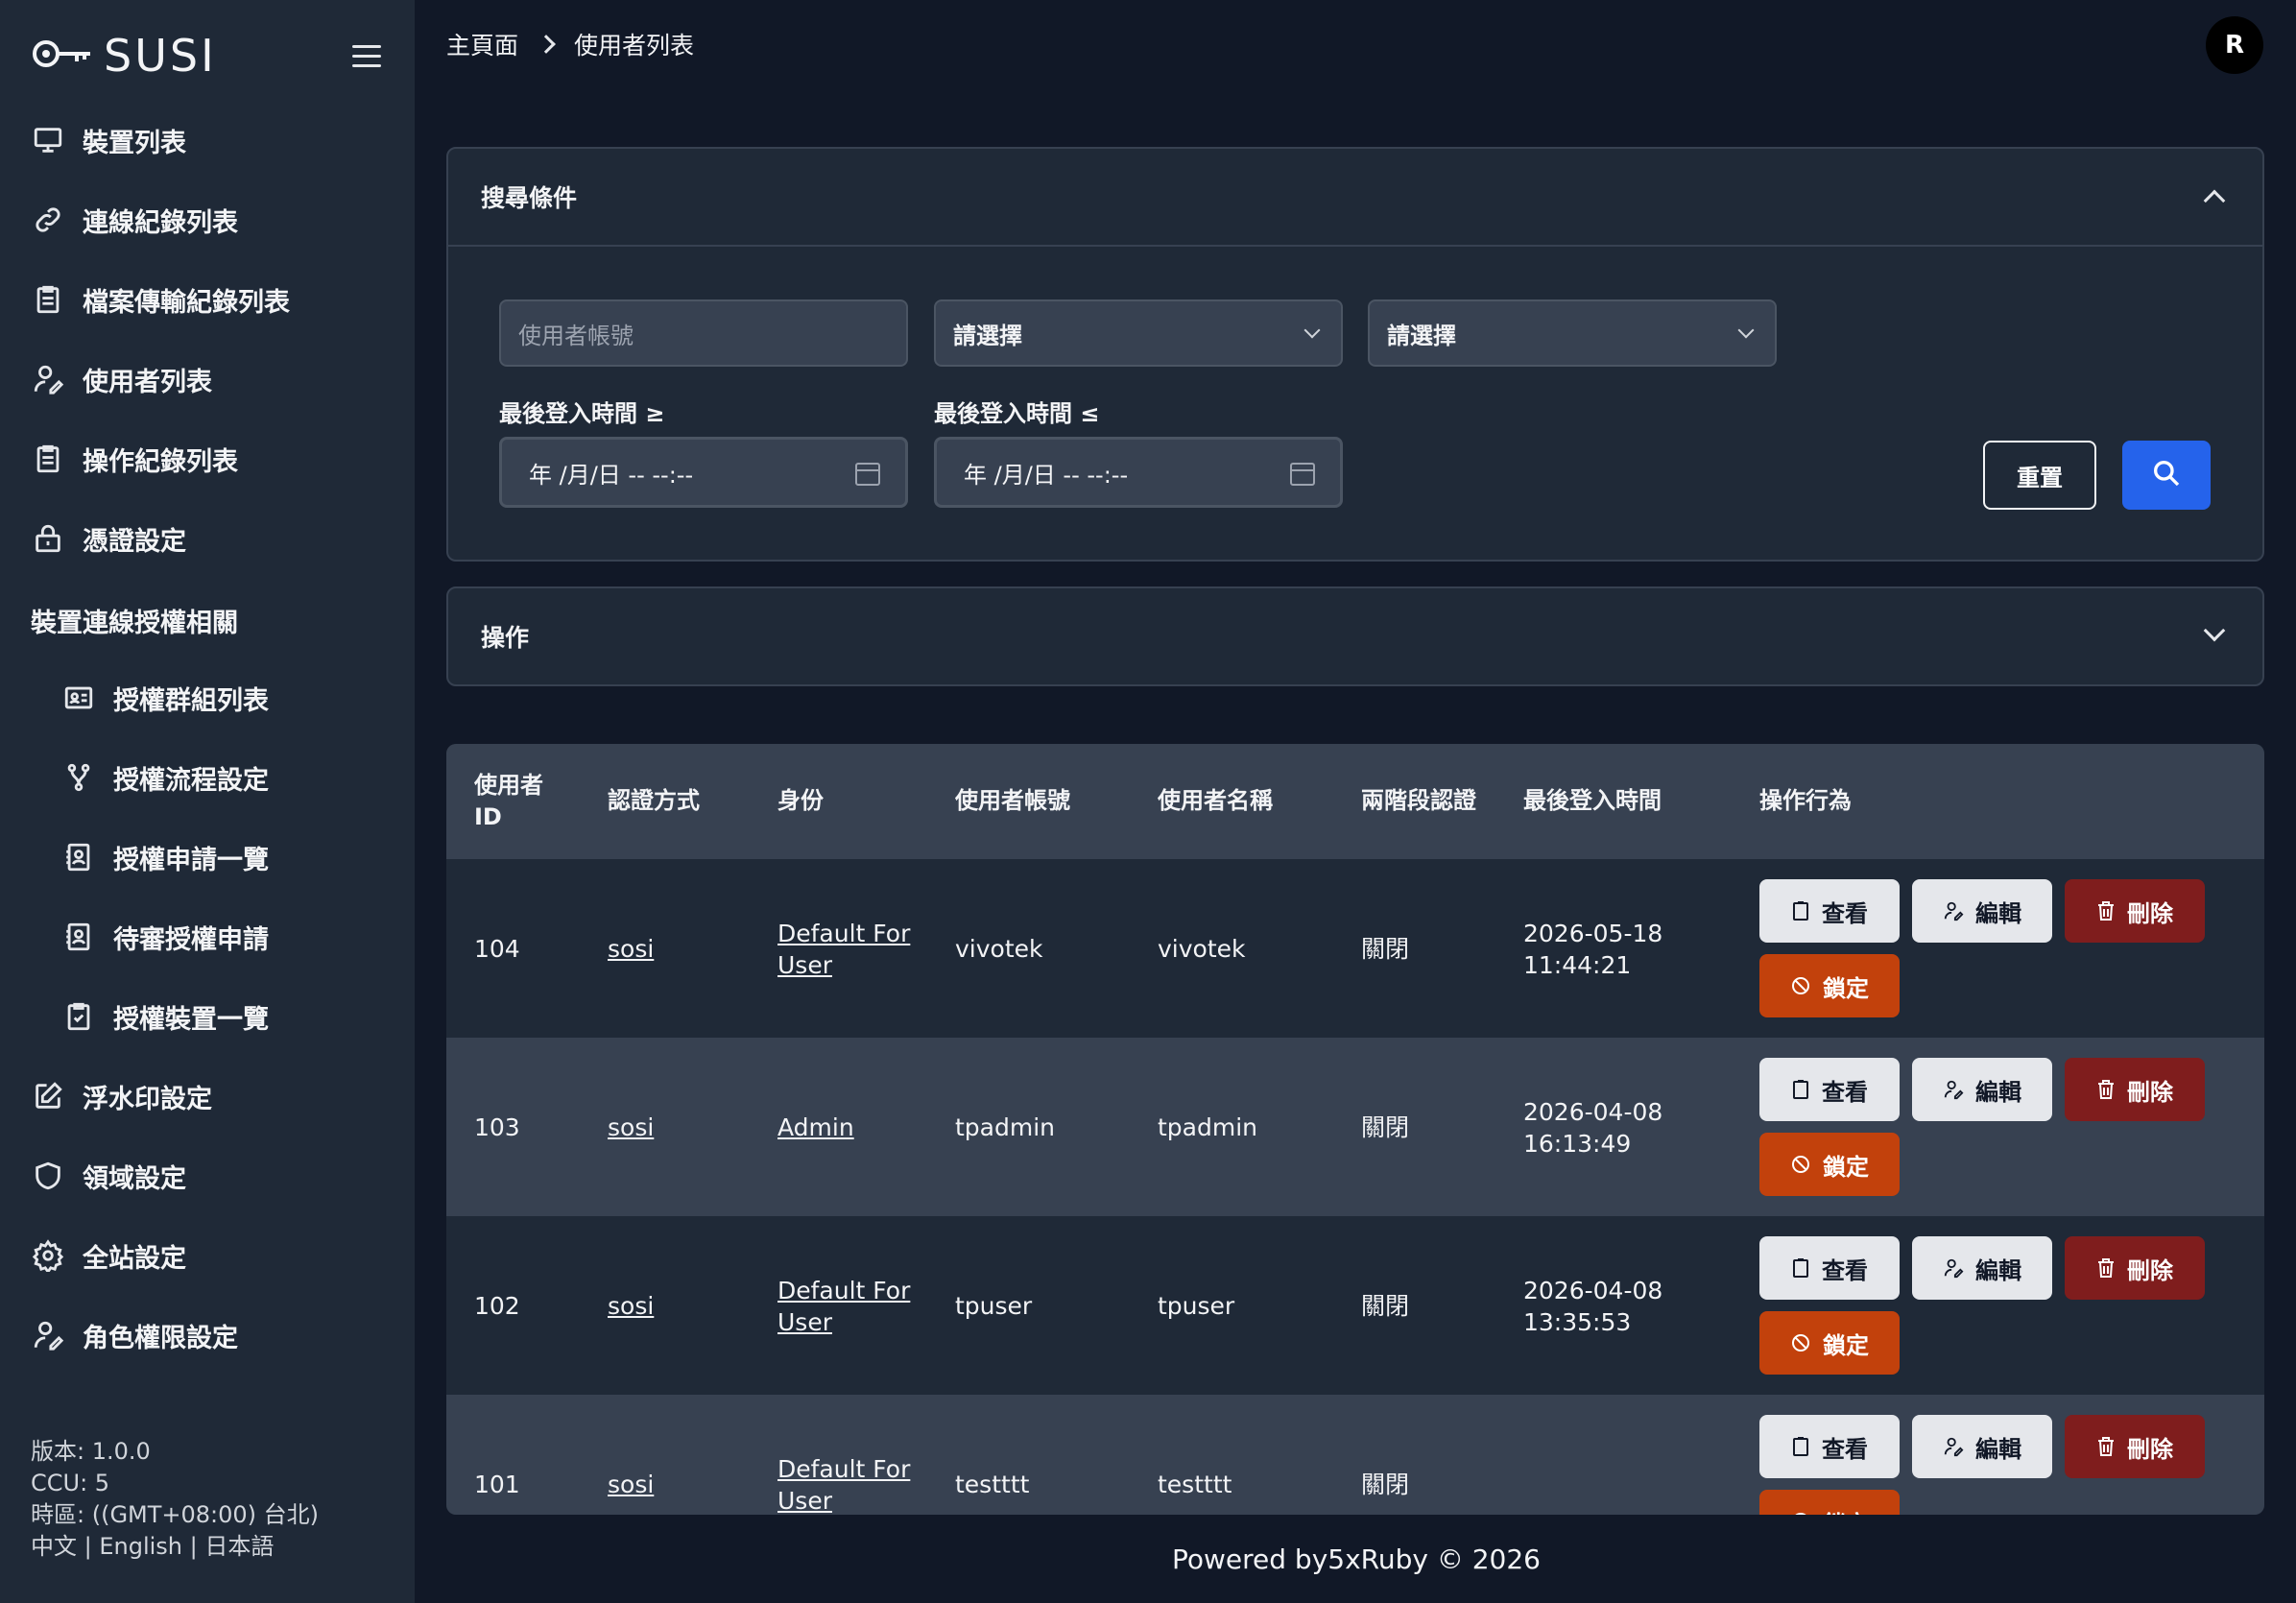  I want to click on login-before-date-input: 年 /月/日 -- --:--, so click(1139, 472).